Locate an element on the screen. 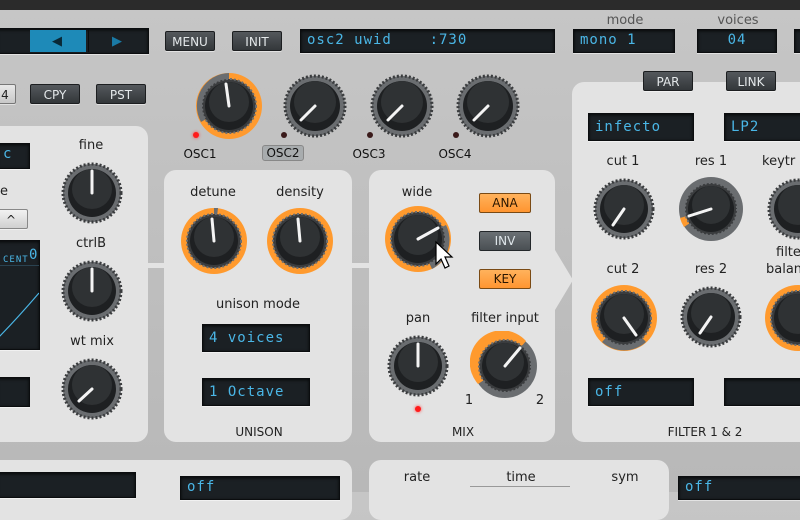  preset-display: osc2 uwid :730 is located at coordinates (427, 41).